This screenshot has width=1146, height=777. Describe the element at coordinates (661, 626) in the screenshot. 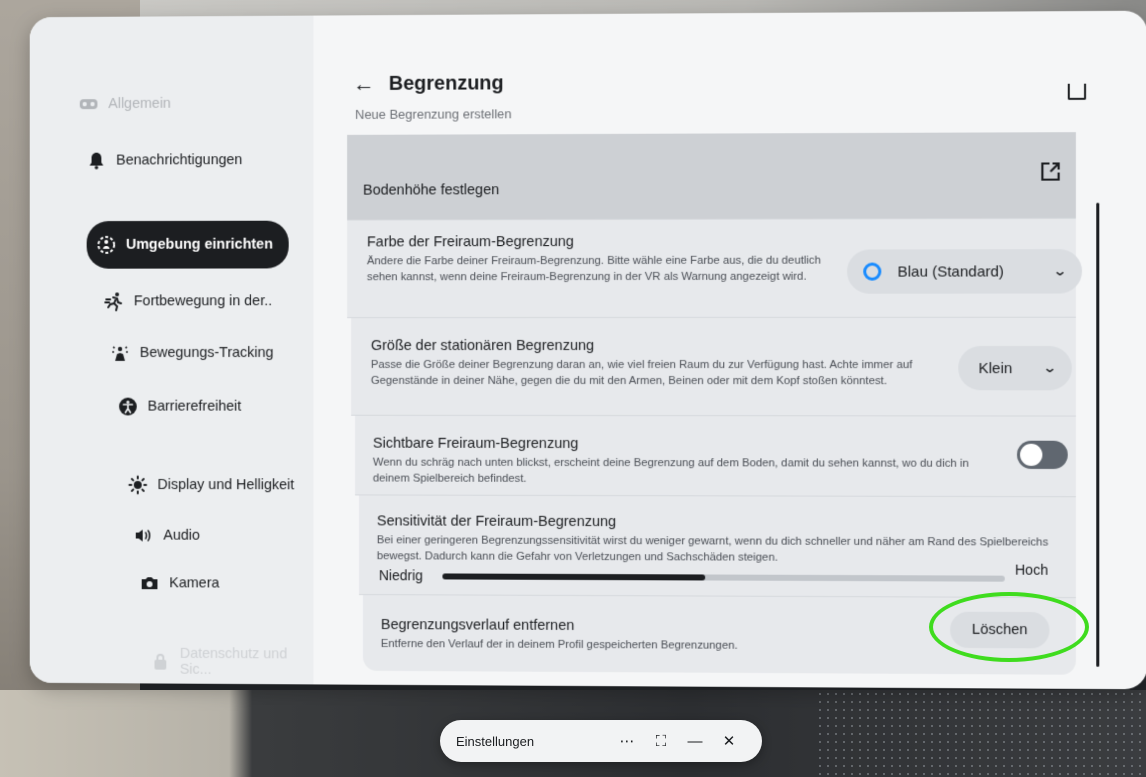

I see `row-title: Begrenzungsverlauf entfernen` at that location.